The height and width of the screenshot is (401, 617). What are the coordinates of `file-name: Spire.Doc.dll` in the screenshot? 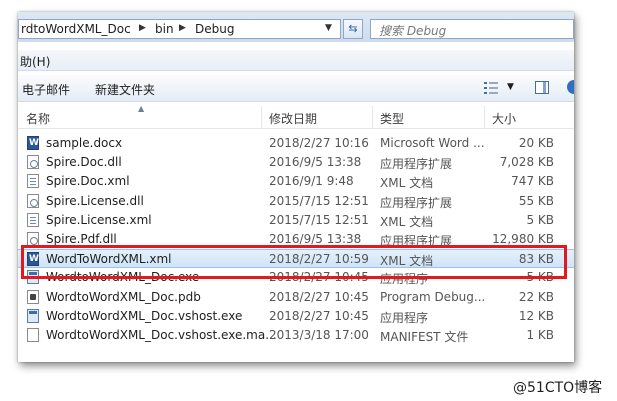 It's located at (84, 162).